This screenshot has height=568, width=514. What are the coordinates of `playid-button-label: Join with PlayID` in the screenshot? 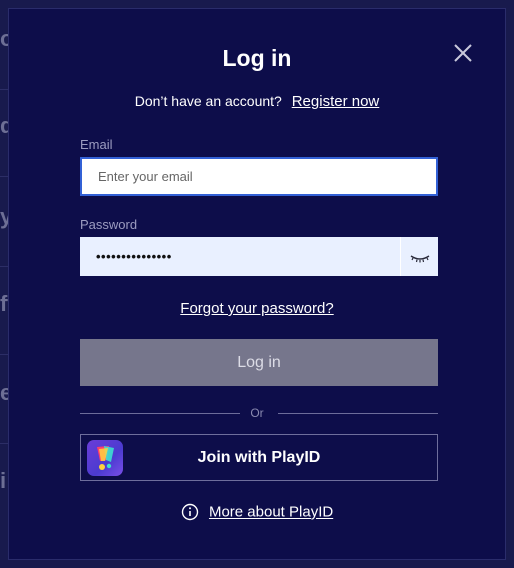 It's located at (259, 457).